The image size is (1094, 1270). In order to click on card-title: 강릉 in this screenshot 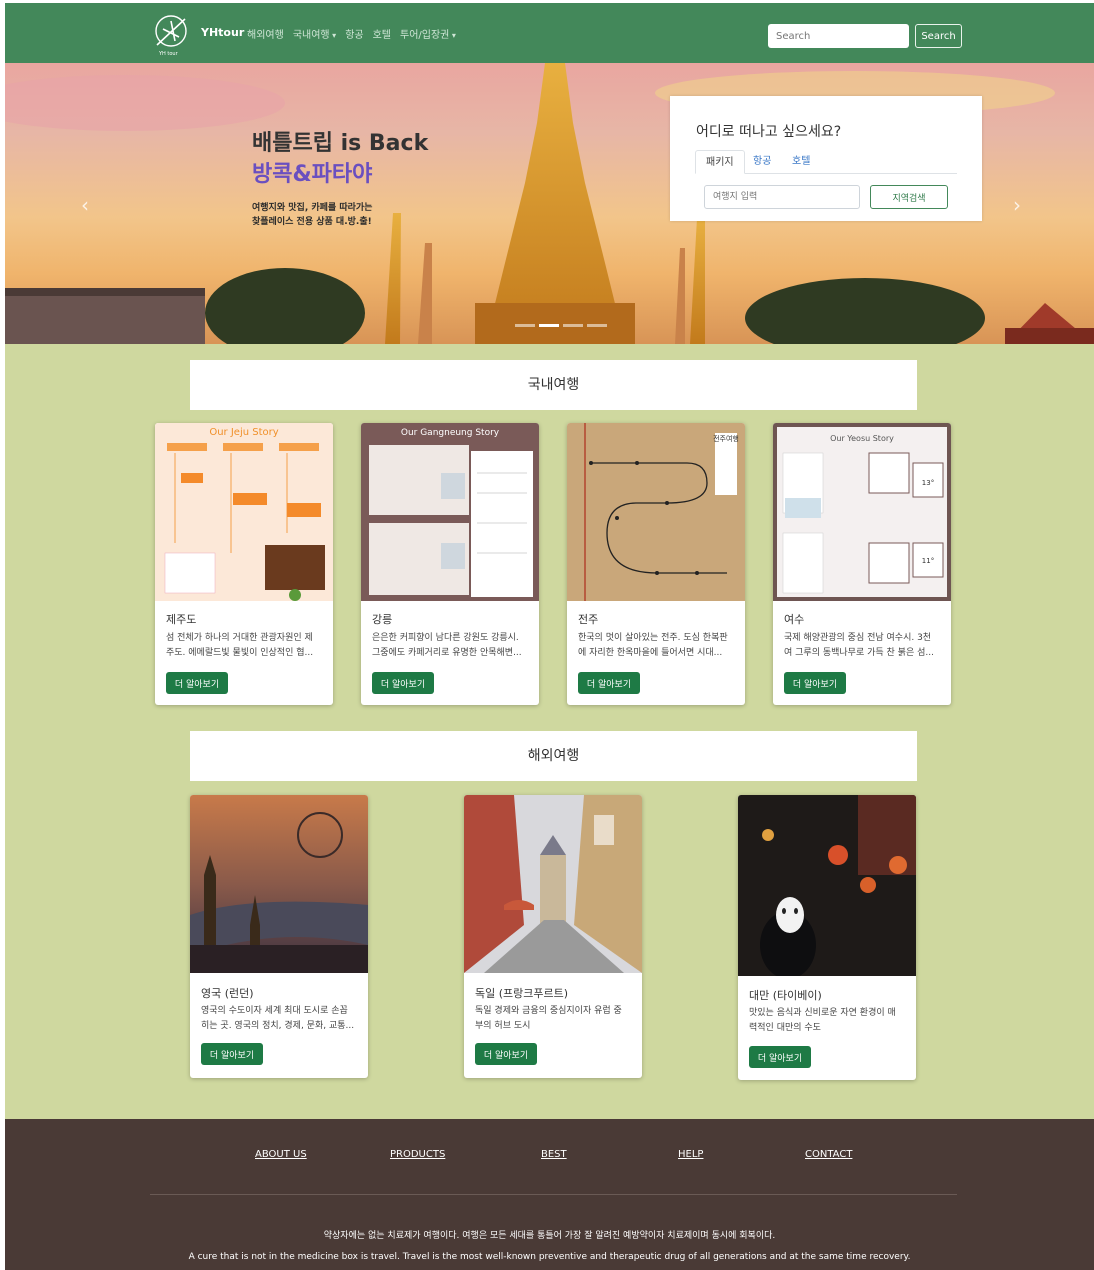, I will do `click(382, 619)`.